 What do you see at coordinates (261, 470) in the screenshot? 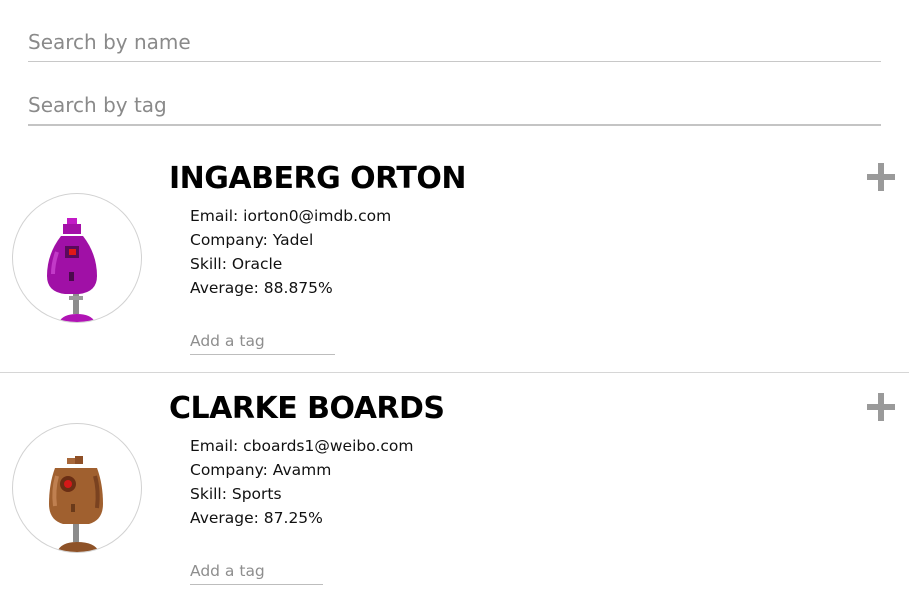
I see `student-company: Company: Avamm` at bounding box center [261, 470].